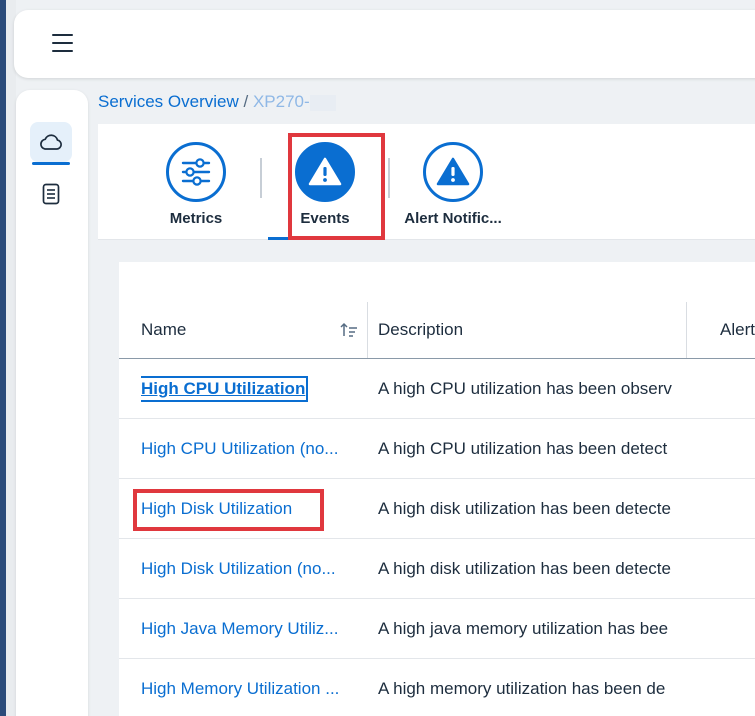 The image size is (755, 716). I want to click on selected-tab-indicator, so click(323, 238).